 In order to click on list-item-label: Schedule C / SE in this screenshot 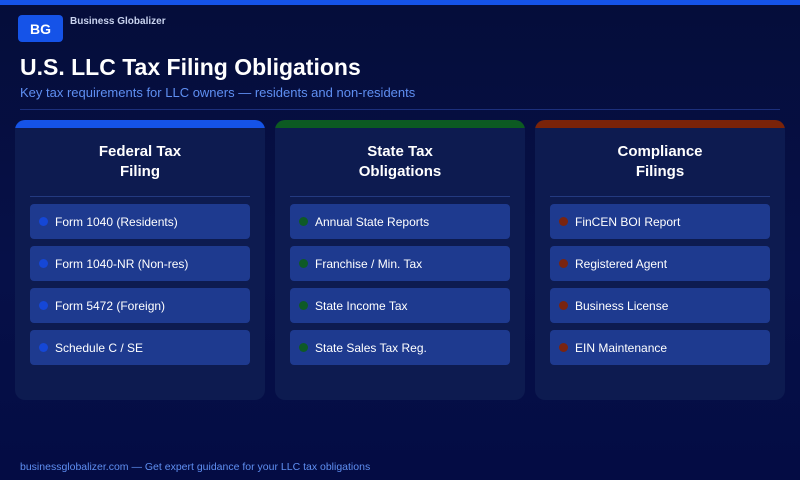, I will do `click(99, 347)`.